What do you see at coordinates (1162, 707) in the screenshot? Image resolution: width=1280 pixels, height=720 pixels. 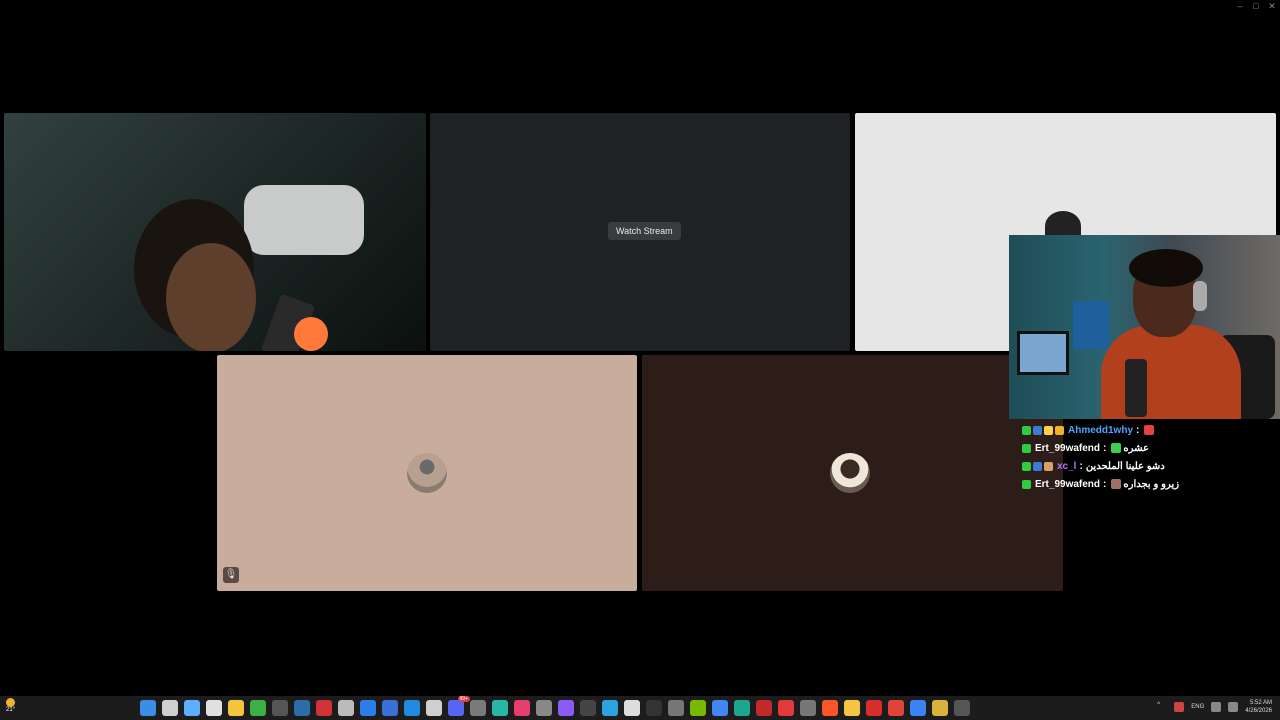 I see `chevron-up-icon: ^` at bounding box center [1162, 707].